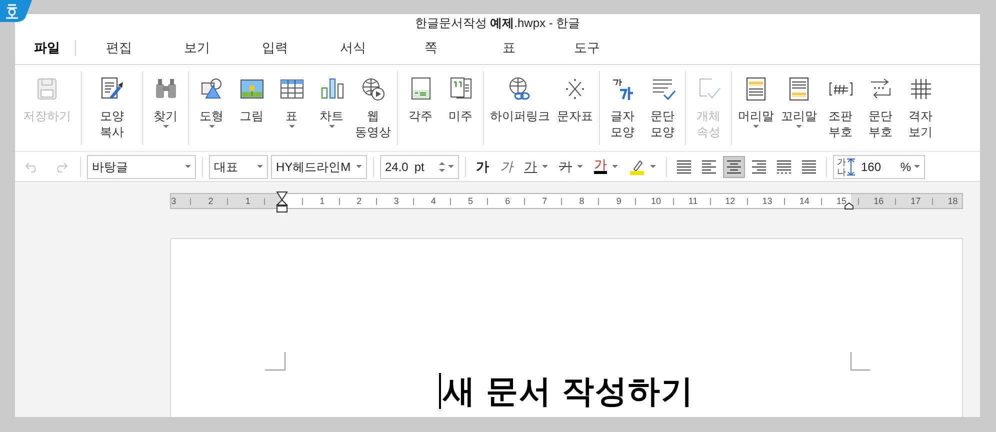 Image resolution: width=996 pixels, height=432 pixels. What do you see at coordinates (953, 201) in the screenshot?
I see `ruler-number: 18` at bounding box center [953, 201].